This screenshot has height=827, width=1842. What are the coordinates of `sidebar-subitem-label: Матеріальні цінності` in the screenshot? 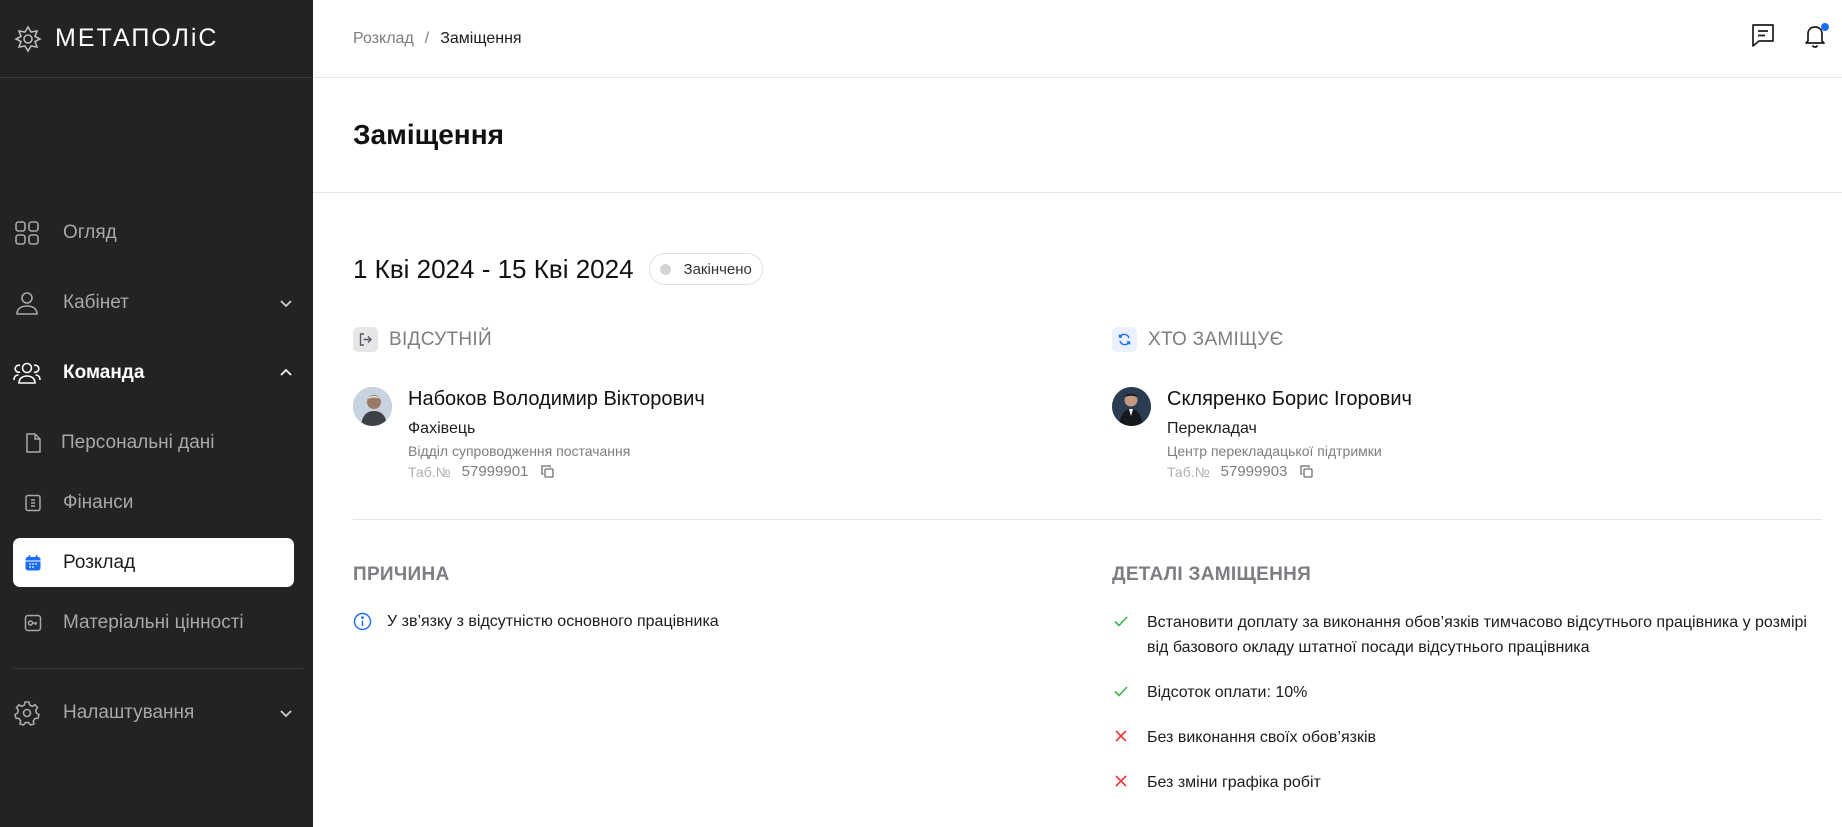 It's located at (153, 622).